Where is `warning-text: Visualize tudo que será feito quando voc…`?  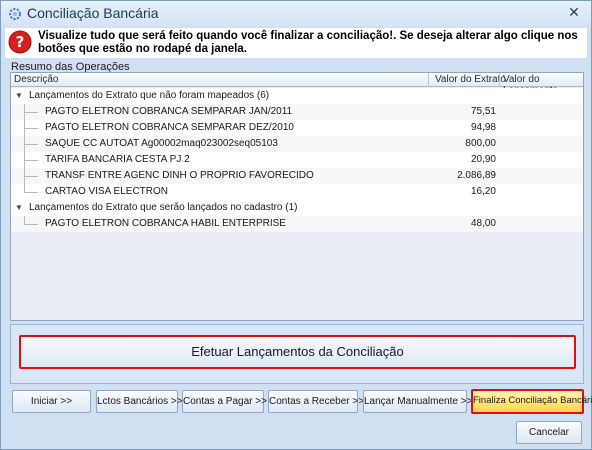 warning-text: Visualize tudo que será feito quando voc… is located at coordinates (308, 42).